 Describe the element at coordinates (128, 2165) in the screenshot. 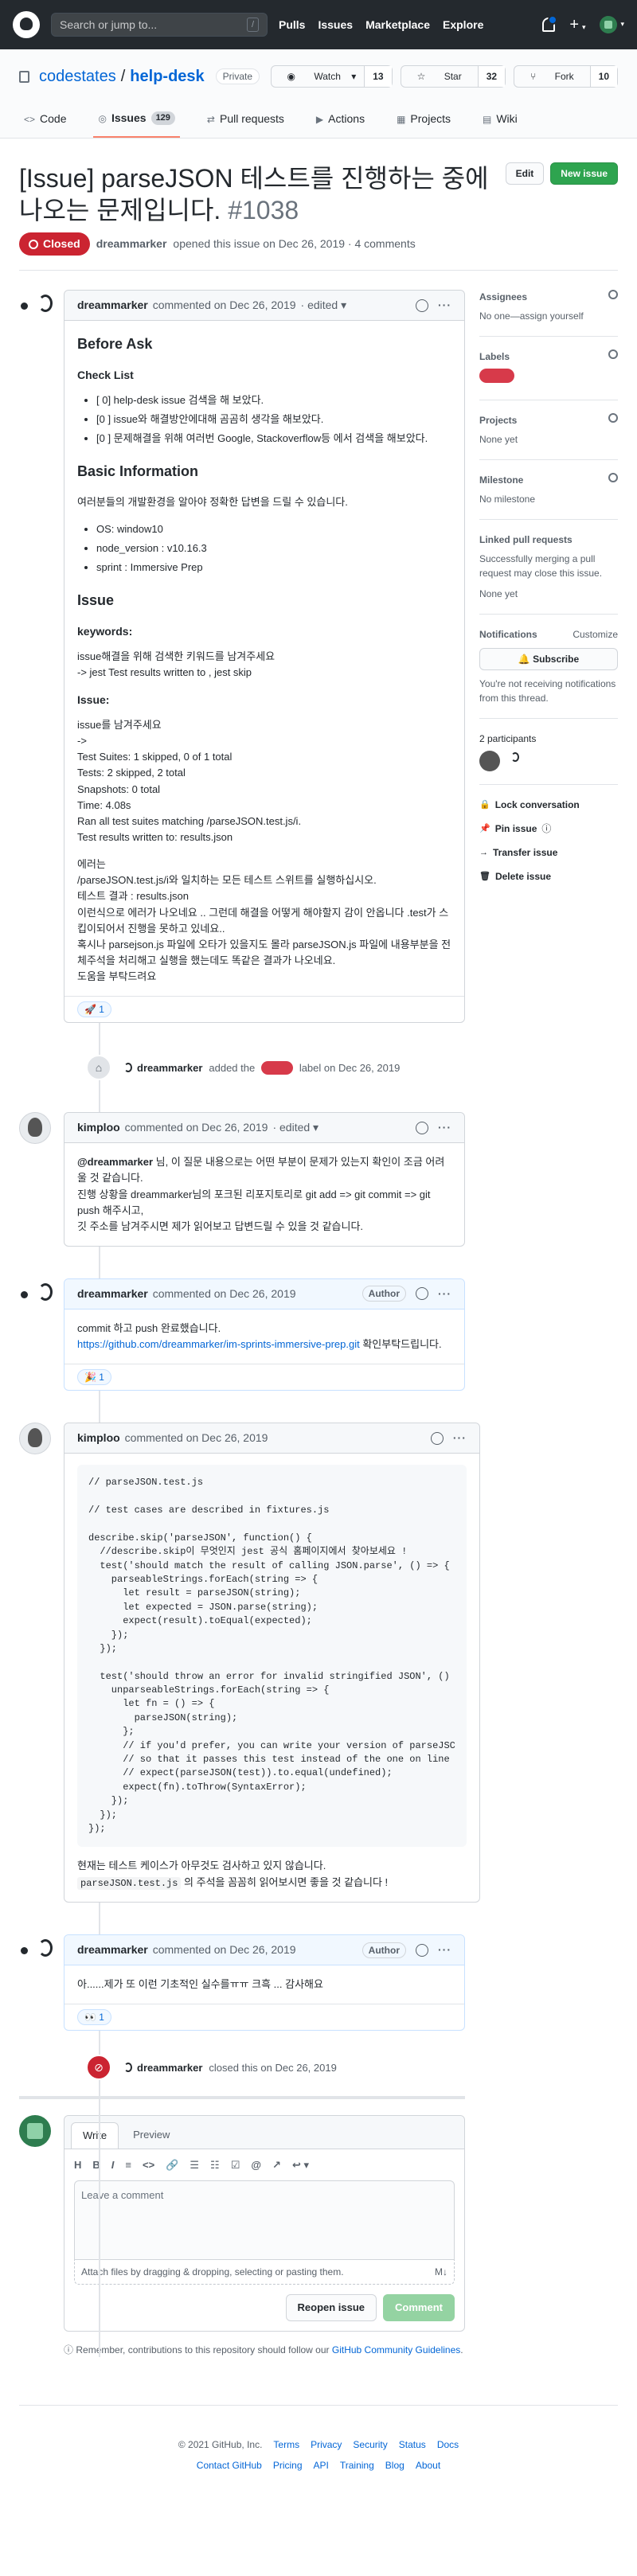

I see `quote-icon: ≡` at that location.